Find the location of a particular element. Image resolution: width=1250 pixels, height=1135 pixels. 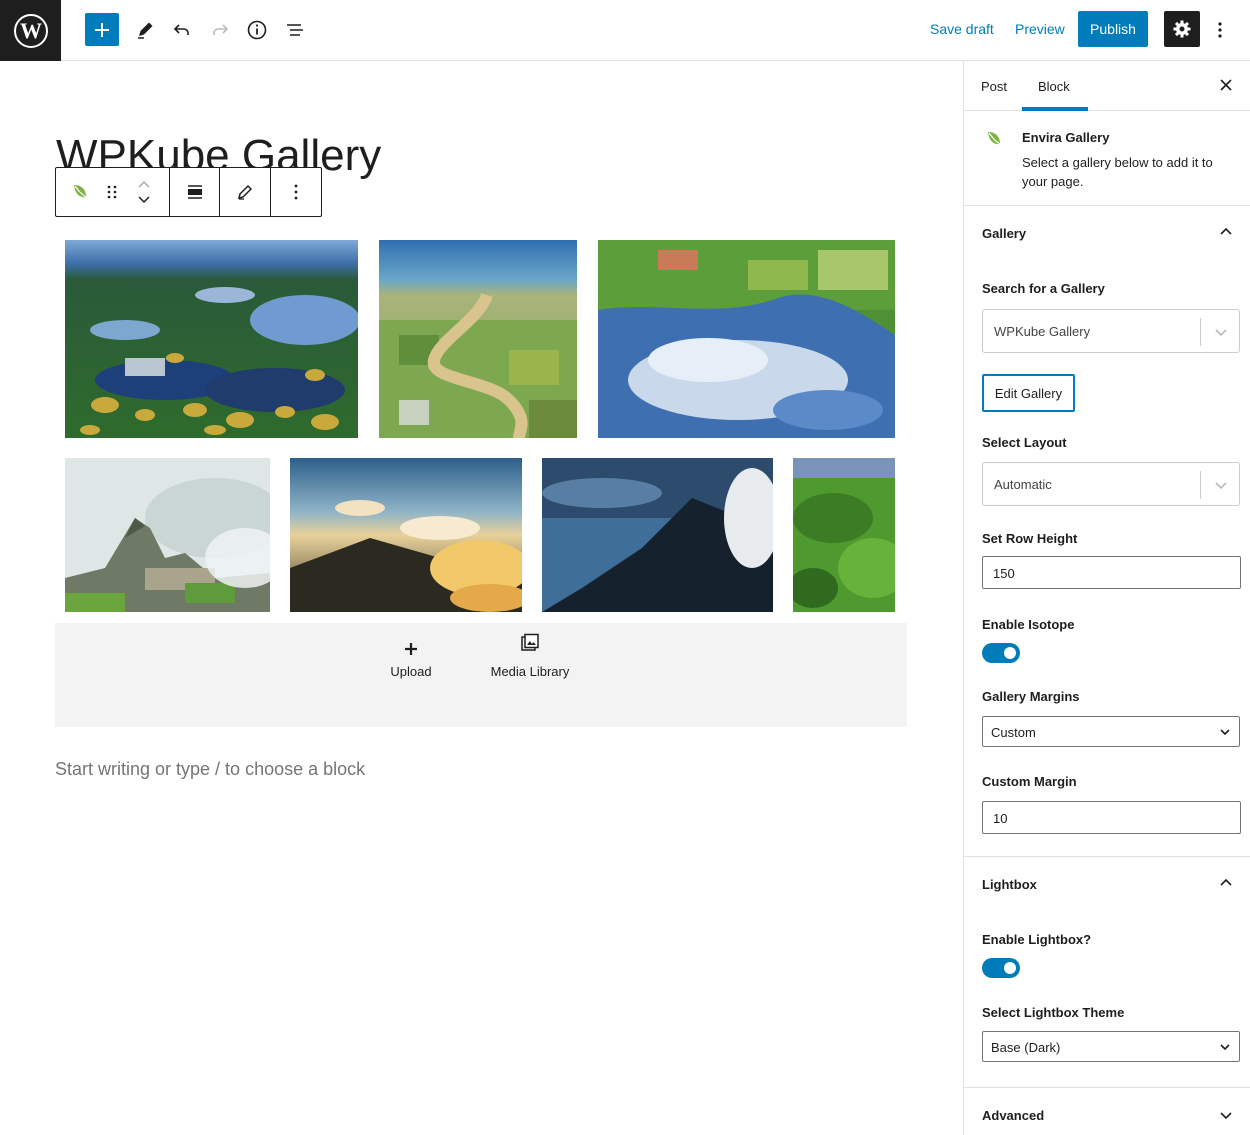

tab-post: Post is located at coordinates (994, 86).